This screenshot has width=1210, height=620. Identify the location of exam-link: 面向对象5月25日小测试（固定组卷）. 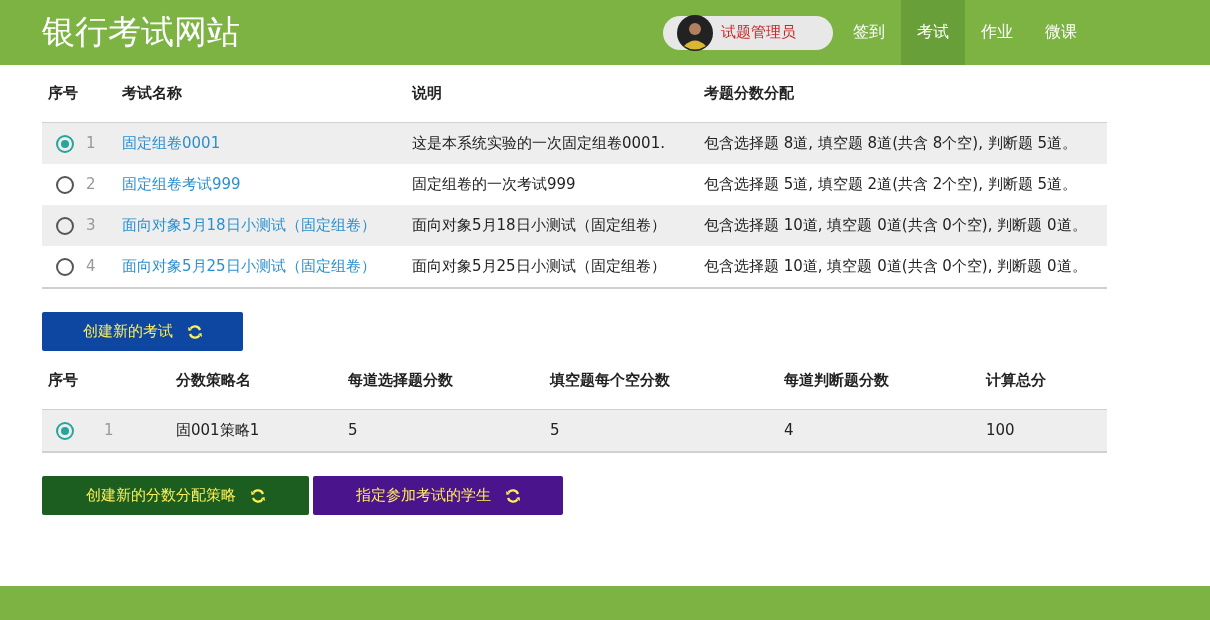
(249, 266).